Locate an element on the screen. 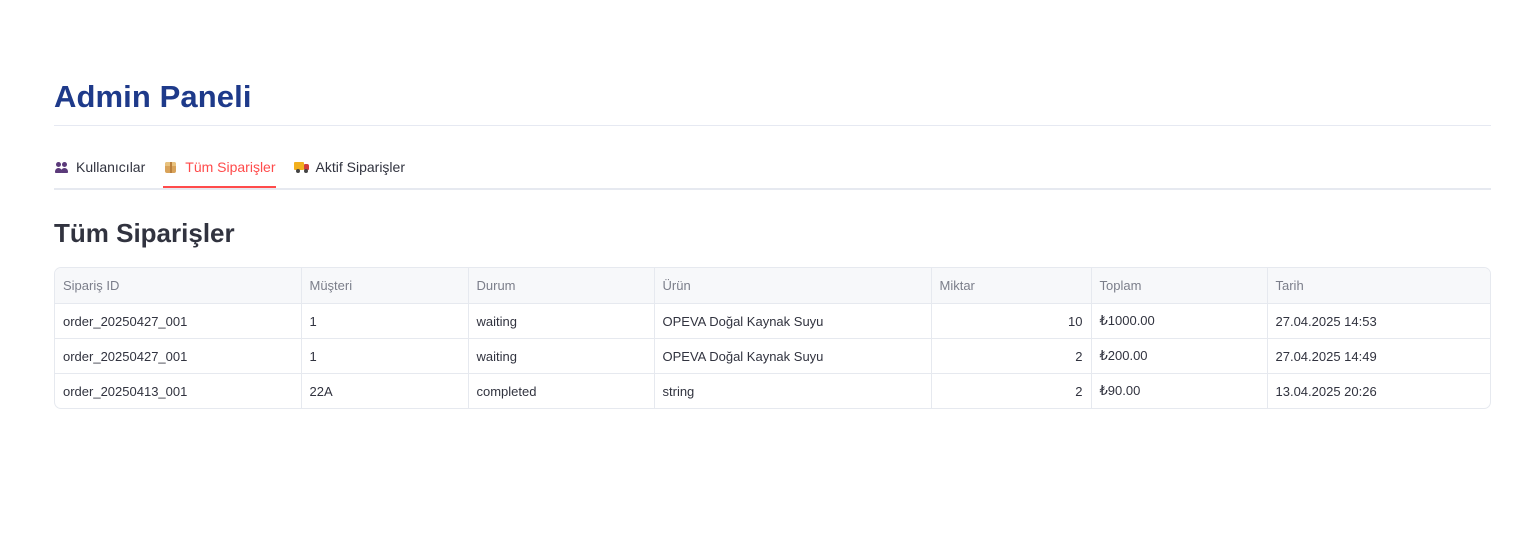 This screenshot has width=1522, height=553. column-header: Müşteri is located at coordinates (385, 286).